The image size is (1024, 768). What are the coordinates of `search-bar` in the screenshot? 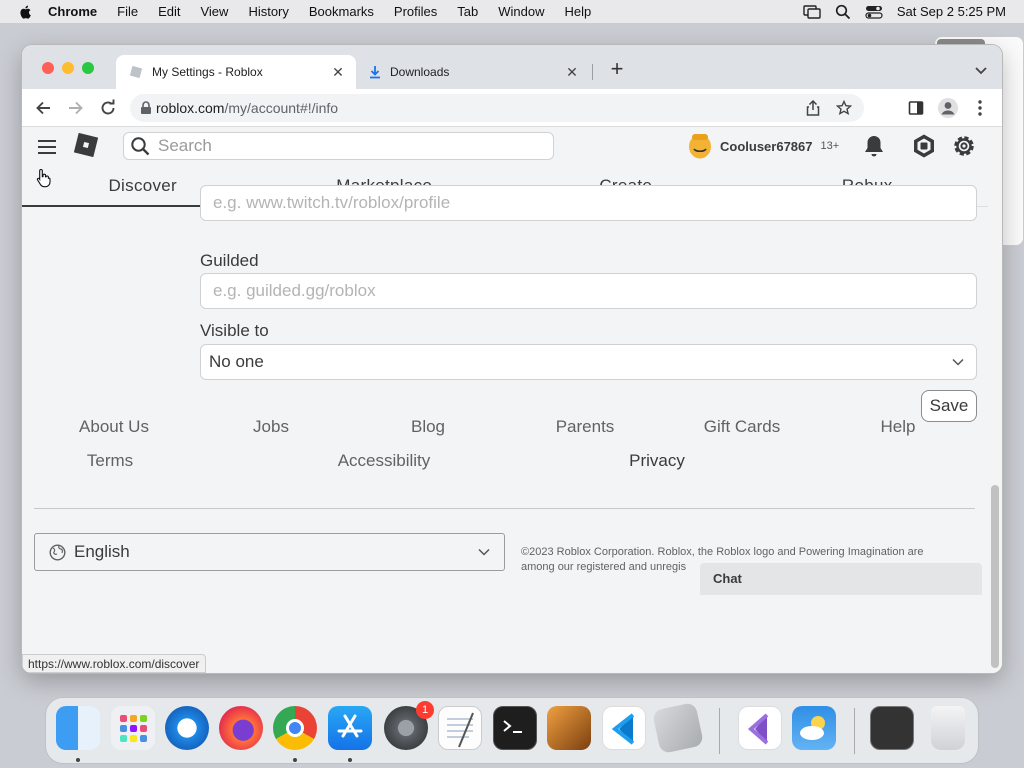 It's located at (338, 146).